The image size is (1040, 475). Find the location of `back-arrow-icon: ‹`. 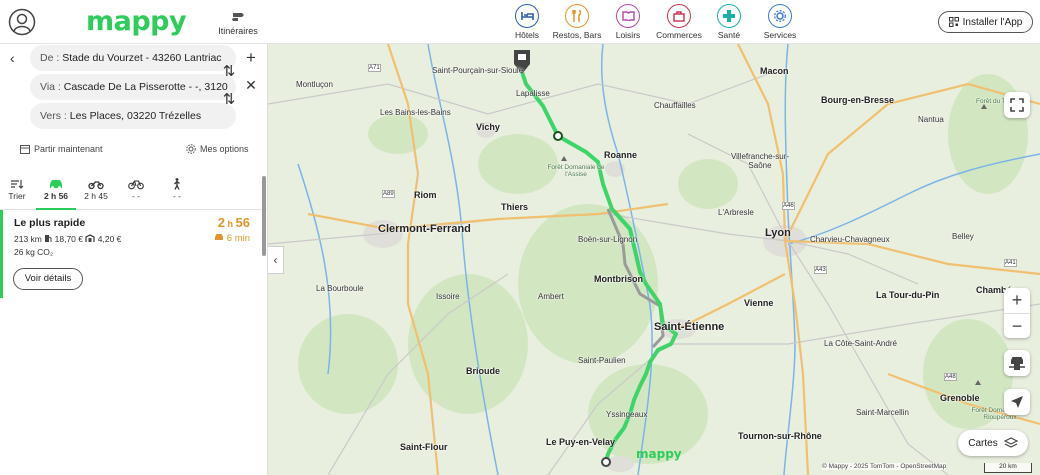

back-arrow-icon: ‹ is located at coordinates (12, 58).